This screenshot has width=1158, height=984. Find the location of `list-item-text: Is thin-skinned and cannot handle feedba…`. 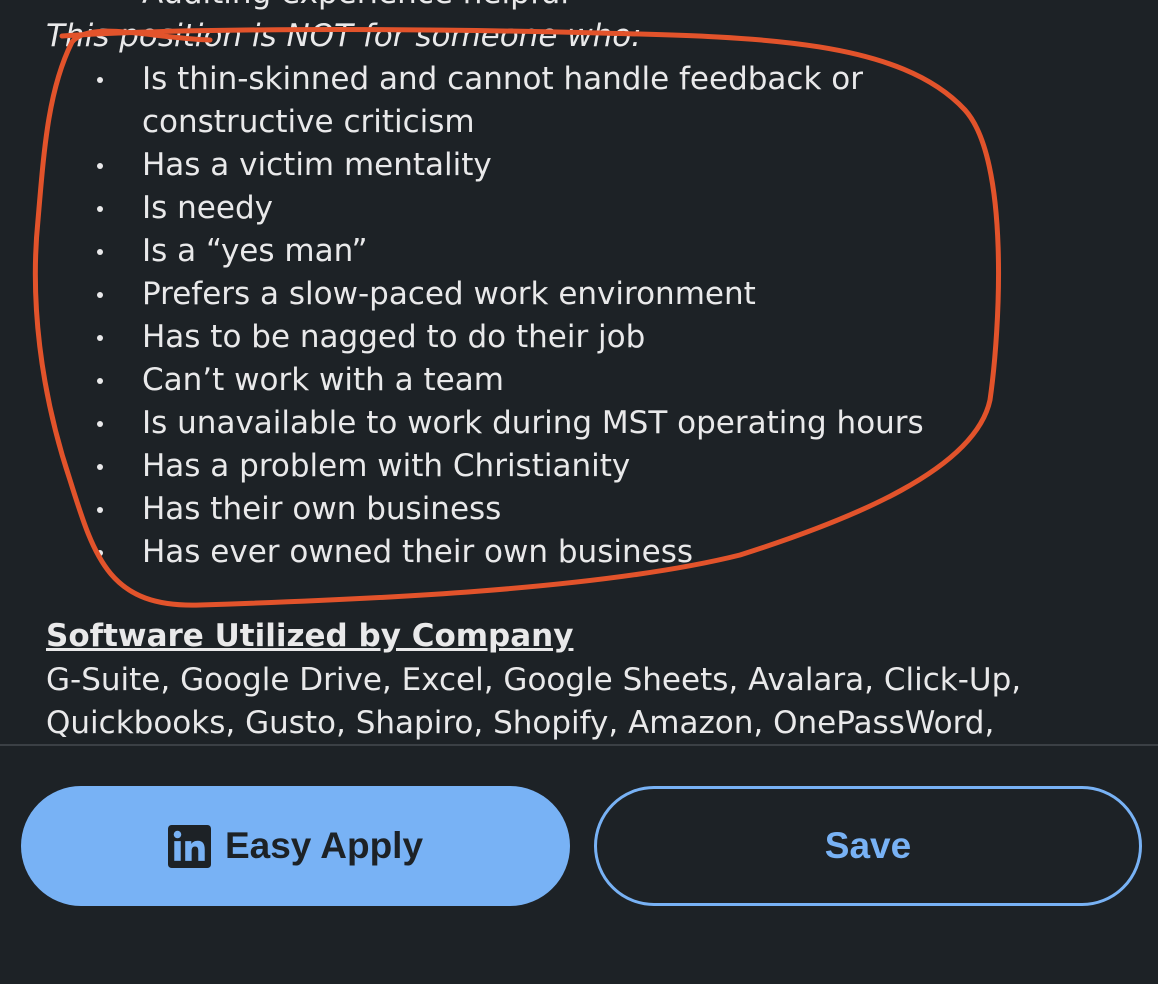

list-item-text: Is thin-skinned and cannot handle feedba… is located at coordinates (502, 100).